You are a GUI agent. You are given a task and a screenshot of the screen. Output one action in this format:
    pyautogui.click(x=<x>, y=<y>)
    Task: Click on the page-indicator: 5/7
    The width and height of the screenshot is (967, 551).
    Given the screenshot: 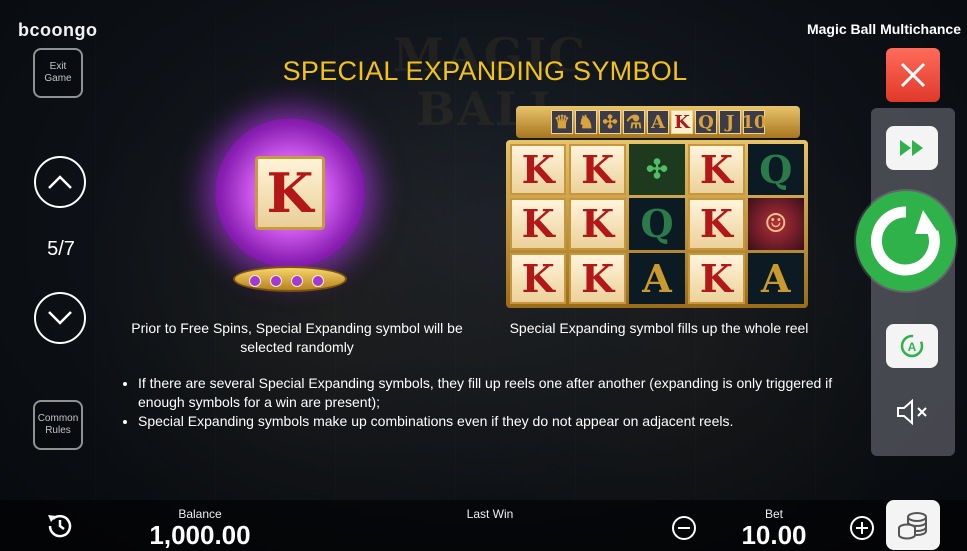 What is the action you would take?
    pyautogui.click(x=61, y=249)
    